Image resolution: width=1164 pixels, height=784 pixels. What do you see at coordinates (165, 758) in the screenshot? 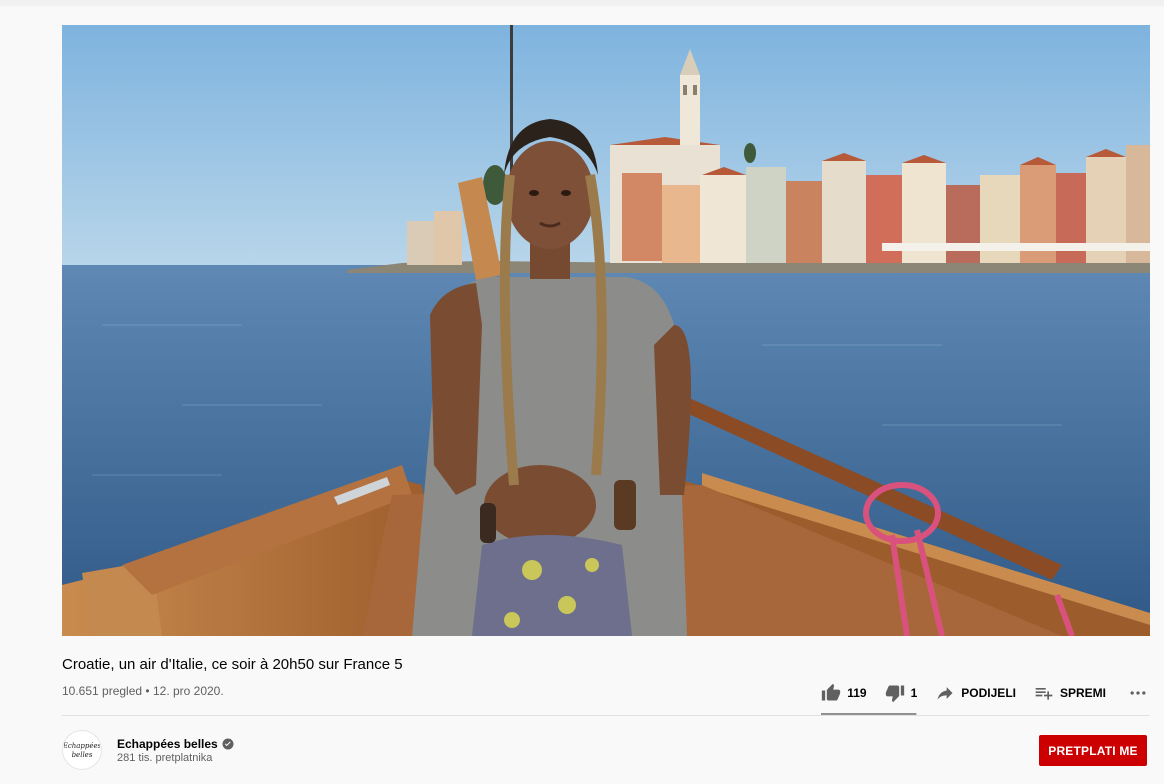
I see `subscriber-count: 281 tis. pretplatnika` at bounding box center [165, 758].